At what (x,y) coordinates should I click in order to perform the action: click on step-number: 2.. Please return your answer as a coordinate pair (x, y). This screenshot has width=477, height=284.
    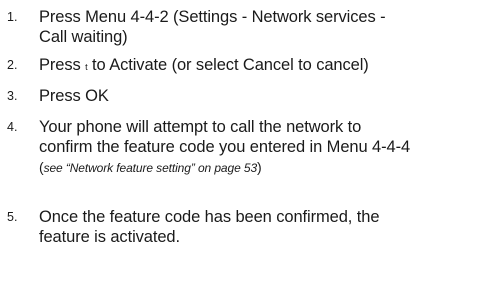
    Looking at the image, I should click on (12, 65).